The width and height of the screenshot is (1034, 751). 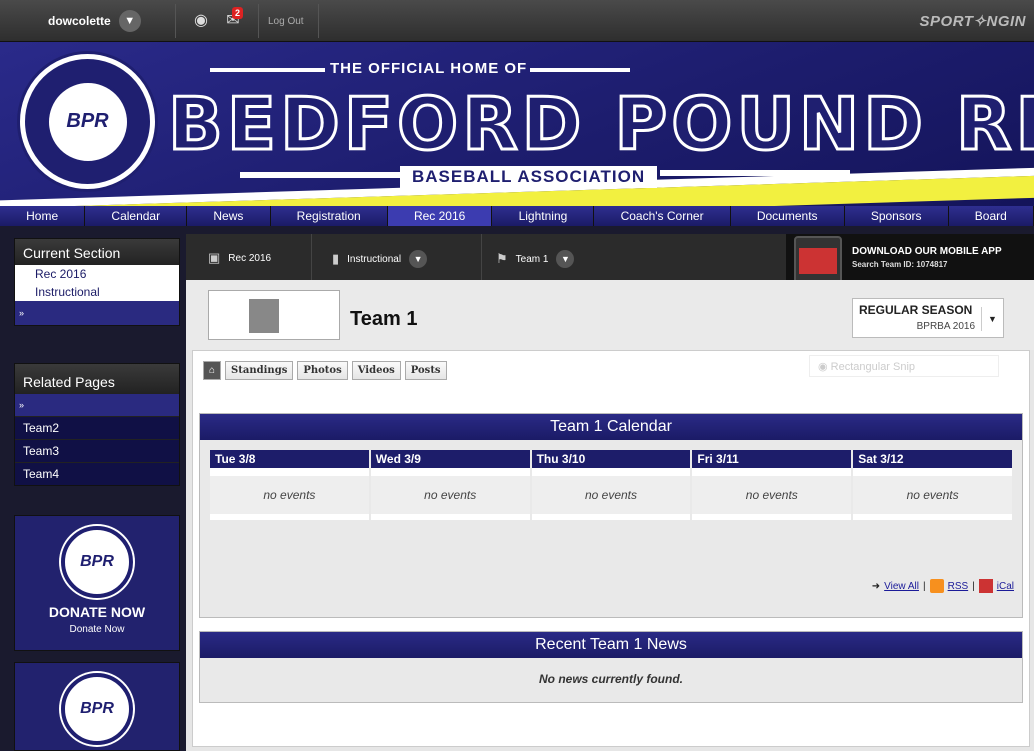 What do you see at coordinates (94, 21) in the screenshot?
I see `user-menu: dowcolette ▼` at bounding box center [94, 21].